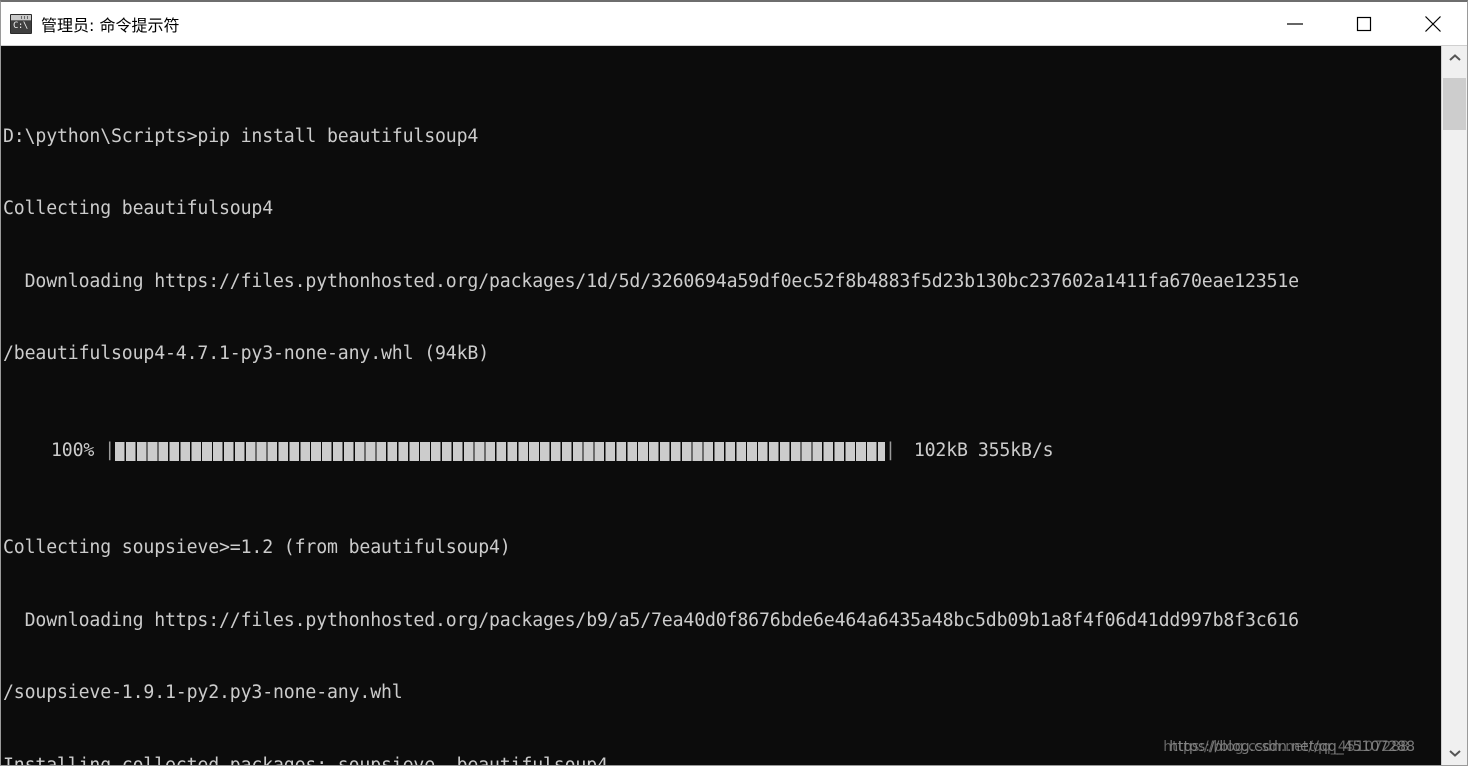 The height and width of the screenshot is (766, 1468). I want to click on scroll-down-arrow, so click(1454, 753).